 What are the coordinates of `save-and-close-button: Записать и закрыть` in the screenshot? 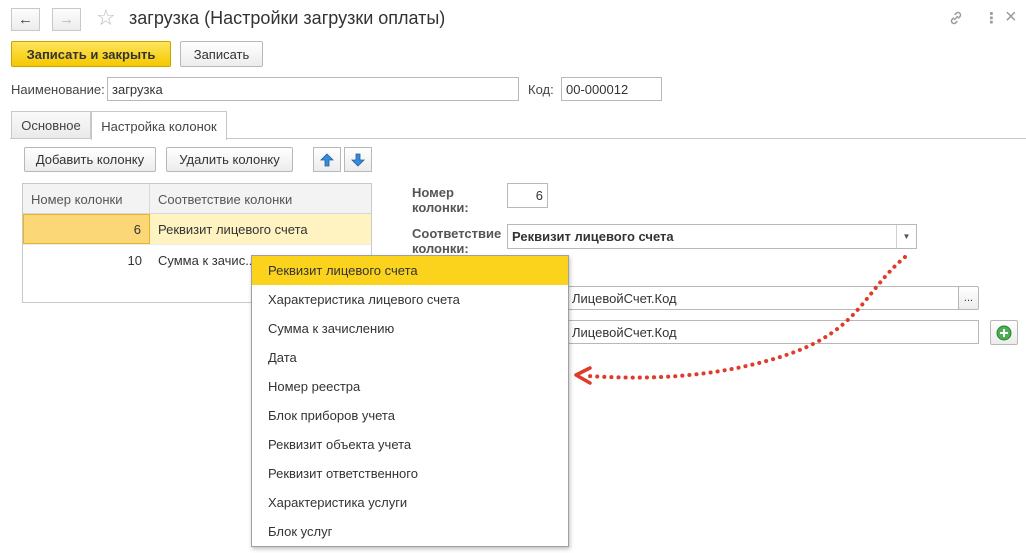 It's located at (91, 54).